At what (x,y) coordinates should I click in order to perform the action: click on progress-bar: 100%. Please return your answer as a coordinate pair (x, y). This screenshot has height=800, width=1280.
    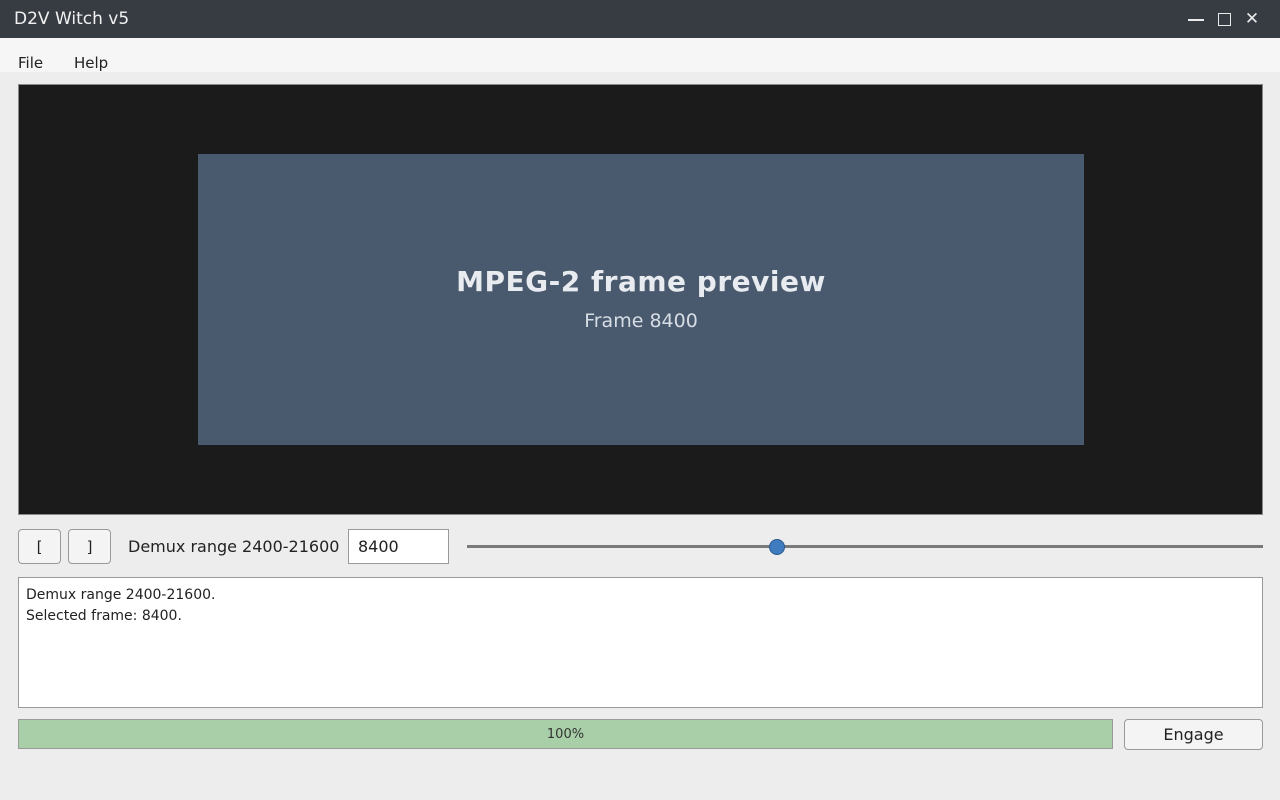
    Looking at the image, I should click on (565, 734).